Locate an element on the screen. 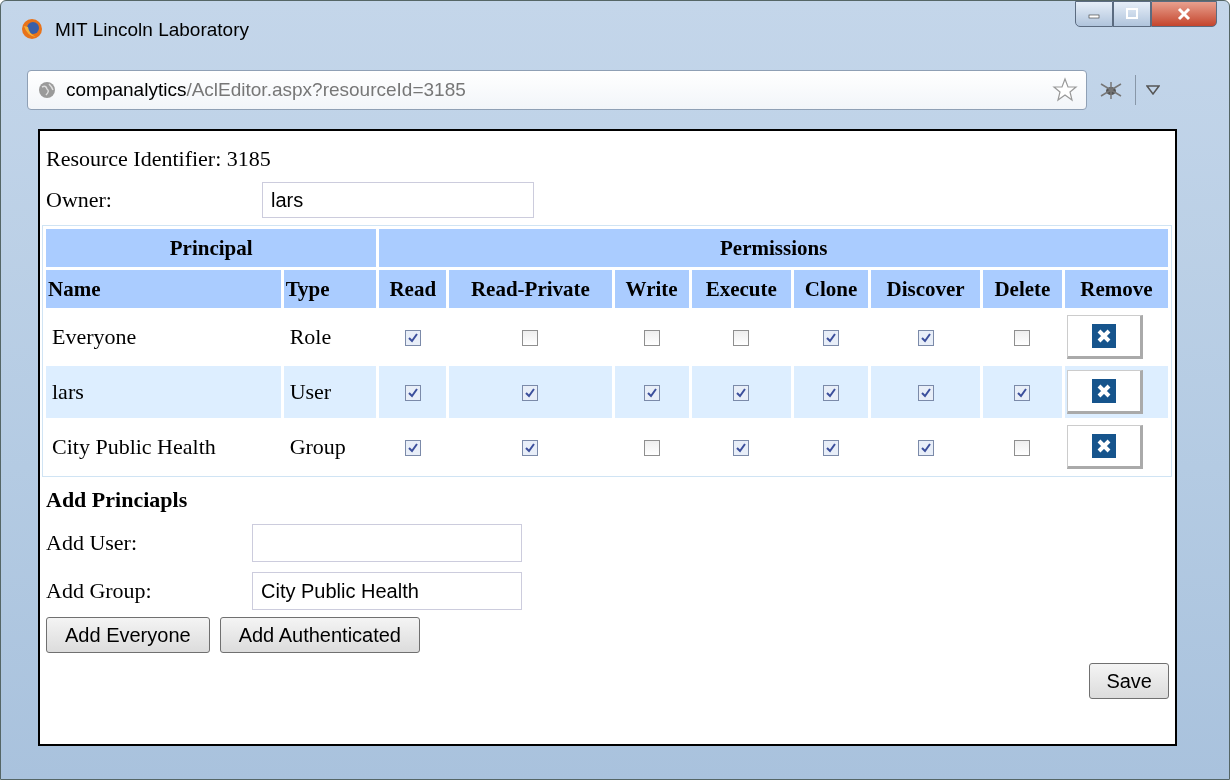 This screenshot has width=1230, height=780. dropdown-arrow-icon is located at coordinates (1153, 90).